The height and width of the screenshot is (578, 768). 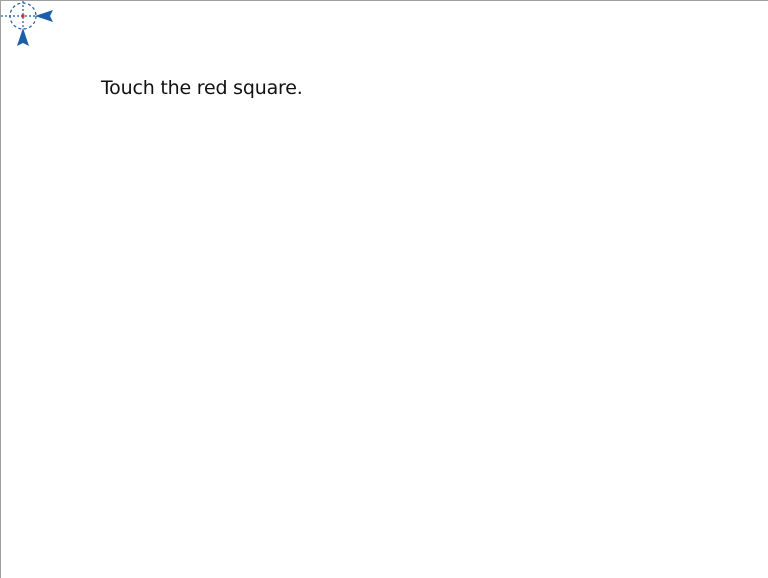 What do you see at coordinates (202, 88) in the screenshot?
I see `instruction-text: Touch the red square.` at bounding box center [202, 88].